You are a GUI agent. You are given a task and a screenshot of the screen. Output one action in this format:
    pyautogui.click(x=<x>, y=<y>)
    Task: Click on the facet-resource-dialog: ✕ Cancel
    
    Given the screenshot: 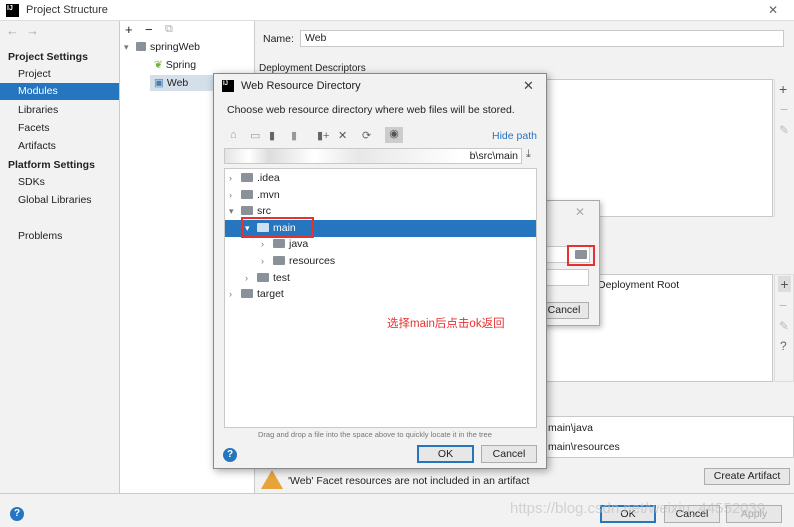 What is the action you would take?
    pyautogui.click(x=570, y=263)
    